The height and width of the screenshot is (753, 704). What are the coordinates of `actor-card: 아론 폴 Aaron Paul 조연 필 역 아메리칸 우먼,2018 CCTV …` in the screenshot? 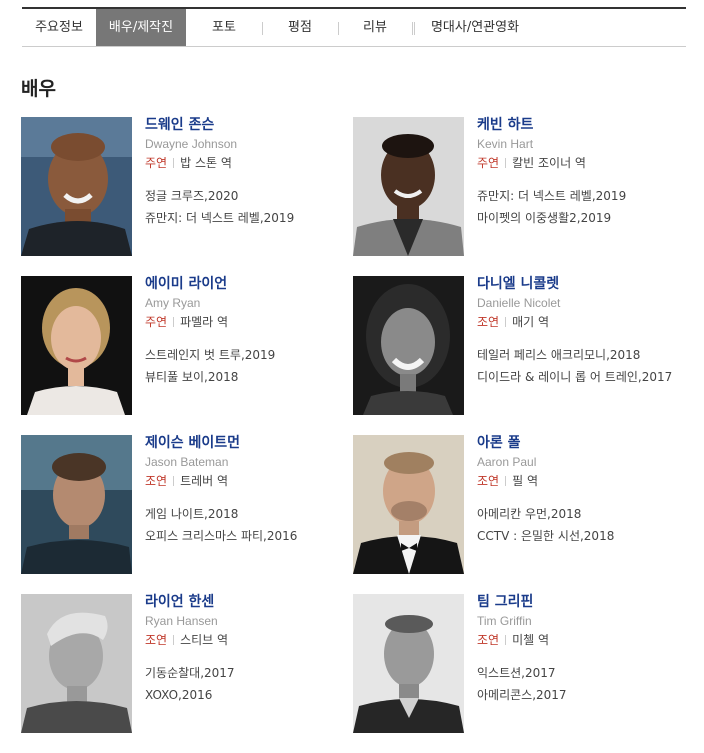 It's located at (518, 505).